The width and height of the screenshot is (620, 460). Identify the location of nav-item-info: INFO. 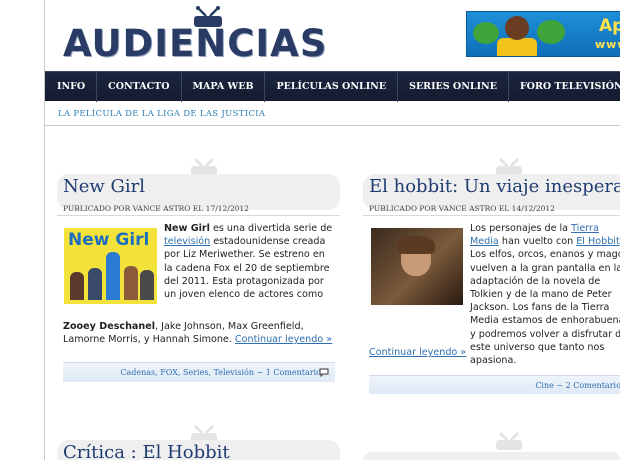
(71, 87).